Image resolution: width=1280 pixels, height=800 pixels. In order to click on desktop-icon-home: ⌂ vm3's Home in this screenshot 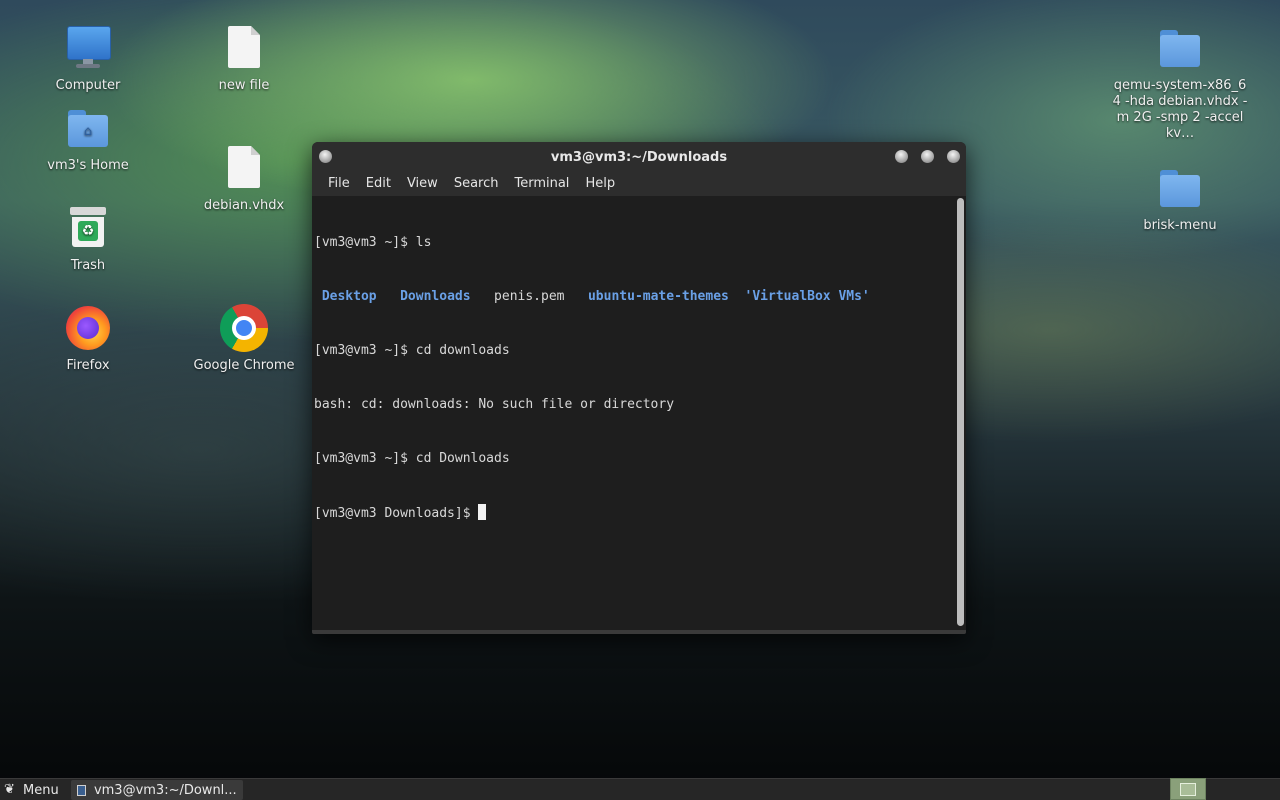, I will do `click(88, 139)`.